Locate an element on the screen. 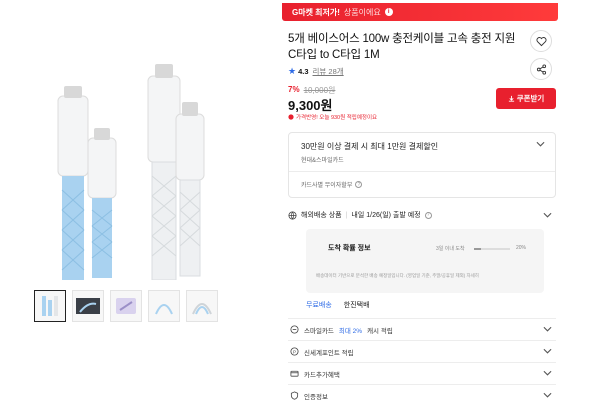  alert-icon is located at coordinates (291, 117).